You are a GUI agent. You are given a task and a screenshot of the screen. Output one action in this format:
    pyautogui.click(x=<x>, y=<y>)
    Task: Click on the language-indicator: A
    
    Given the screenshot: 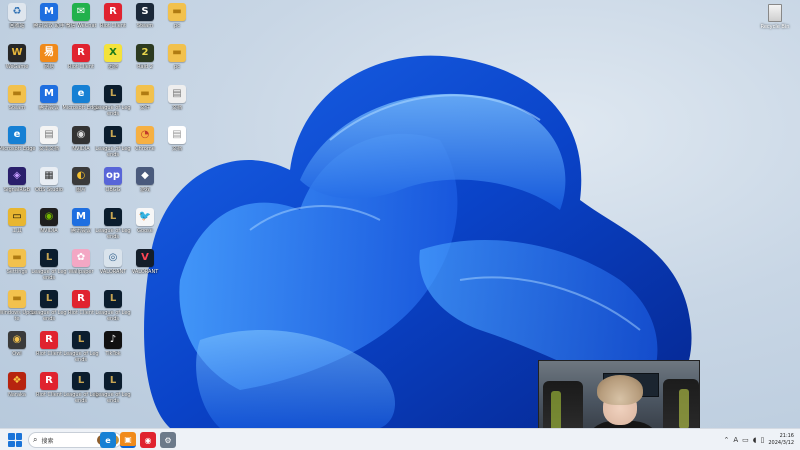 What is the action you would take?
    pyautogui.click(x=735, y=440)
    